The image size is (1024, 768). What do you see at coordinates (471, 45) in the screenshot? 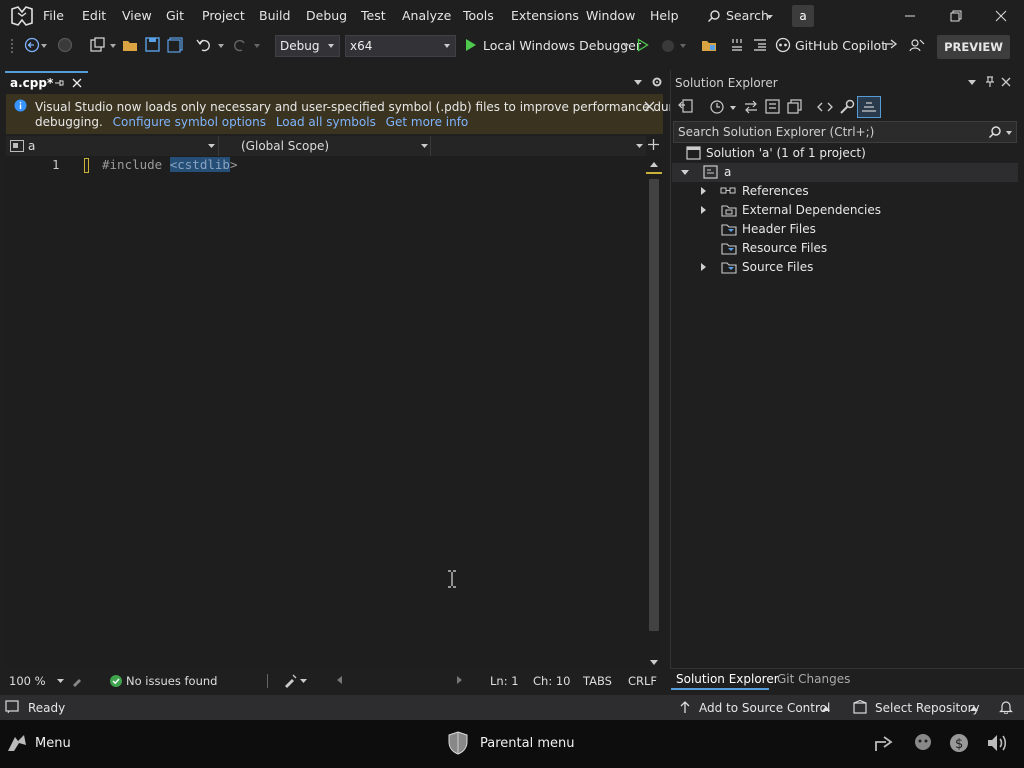
I see `start-debugging-button` at bounding box center [471, 45].